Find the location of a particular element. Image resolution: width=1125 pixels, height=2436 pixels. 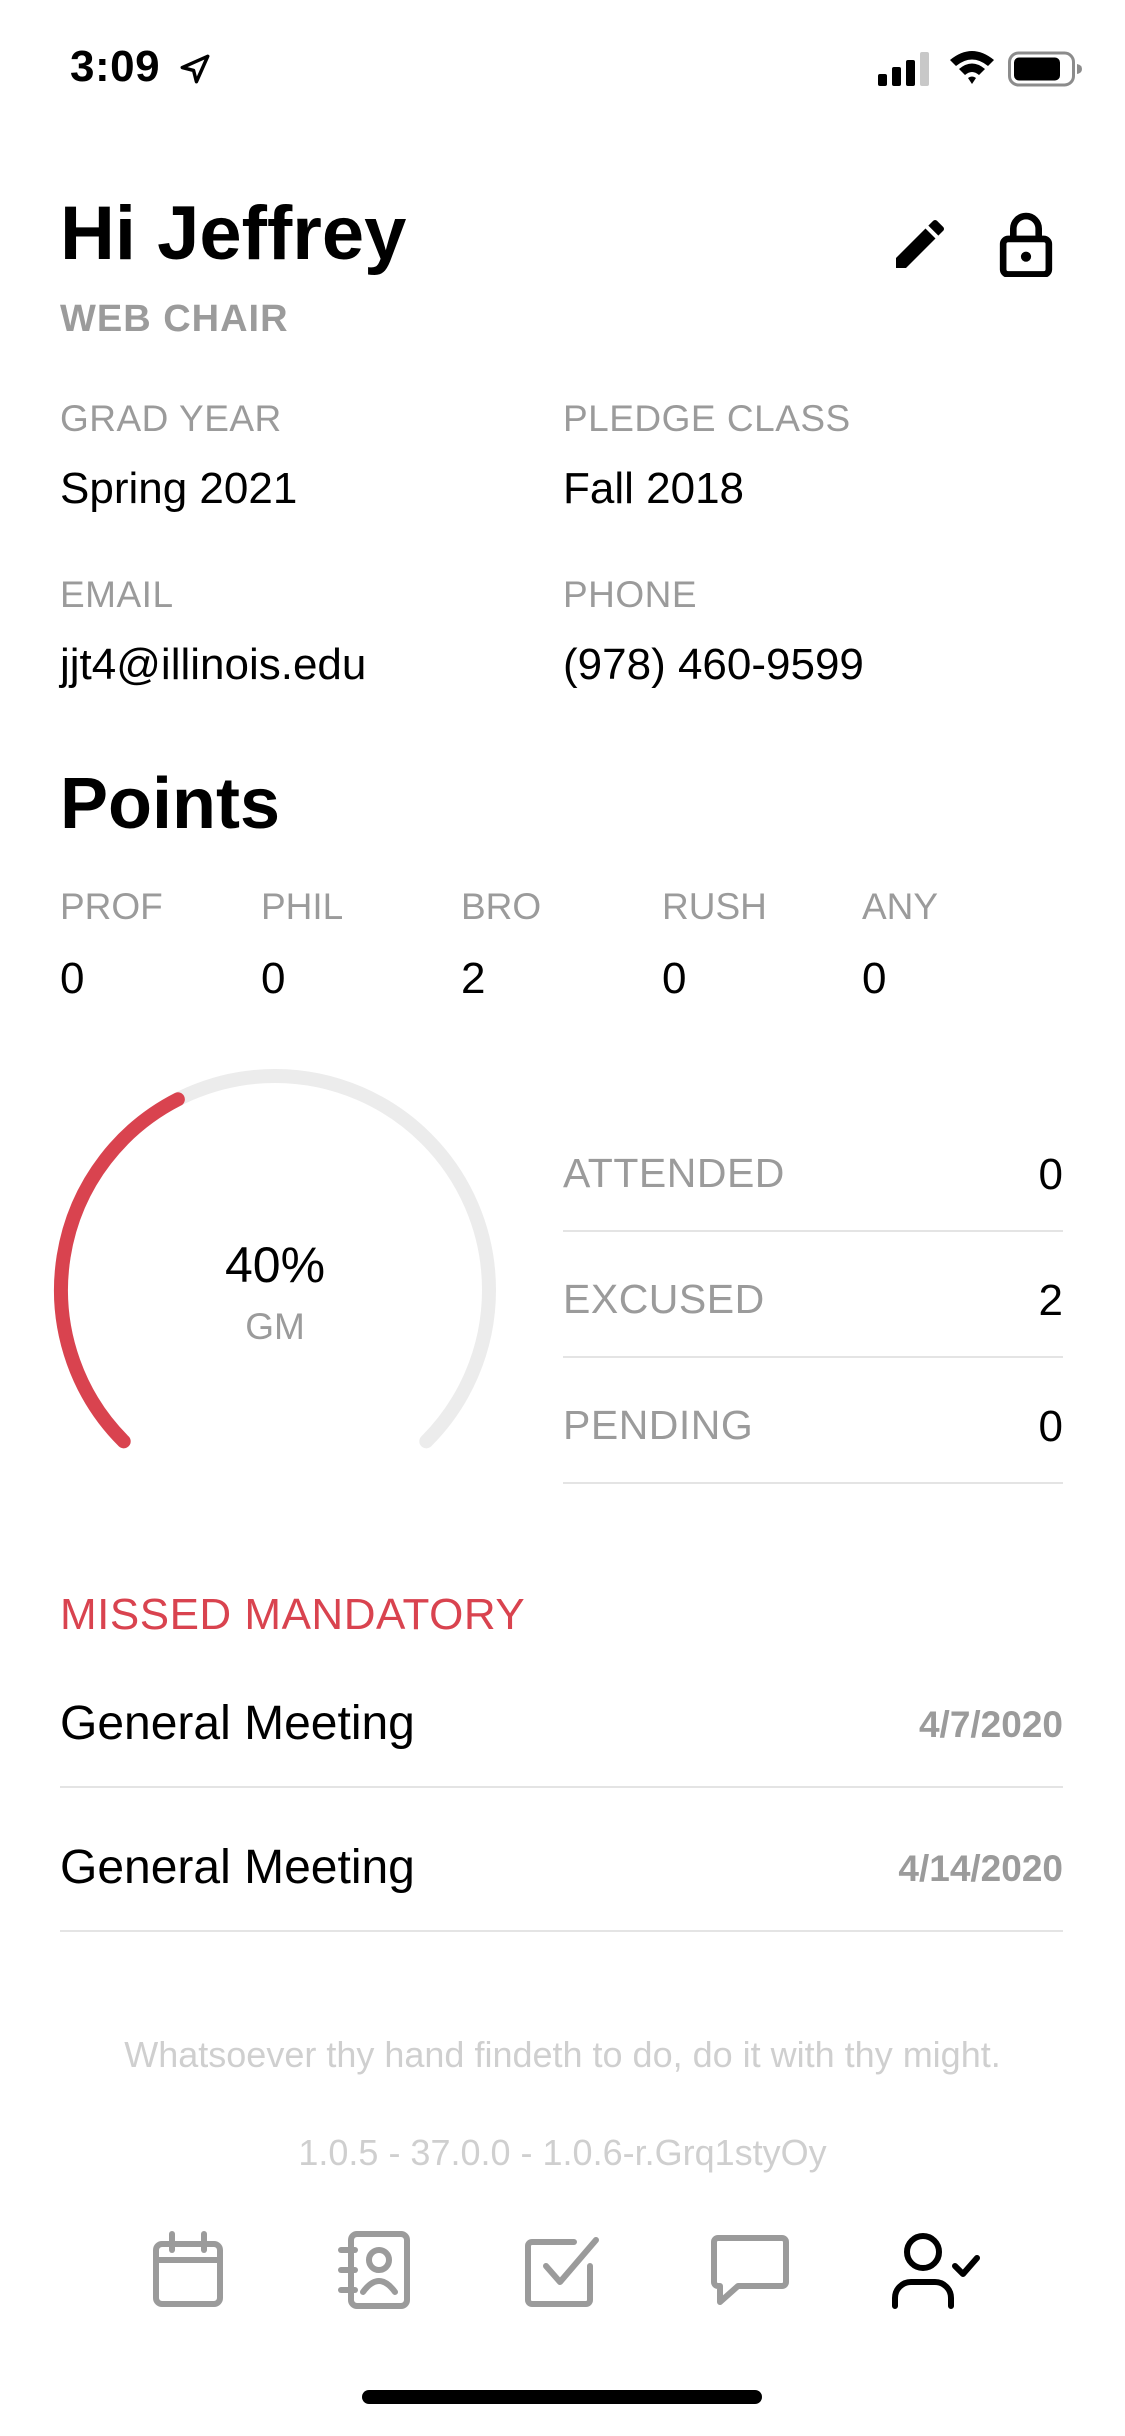

points-any-value: 0 is located at coordinates (874, 978).